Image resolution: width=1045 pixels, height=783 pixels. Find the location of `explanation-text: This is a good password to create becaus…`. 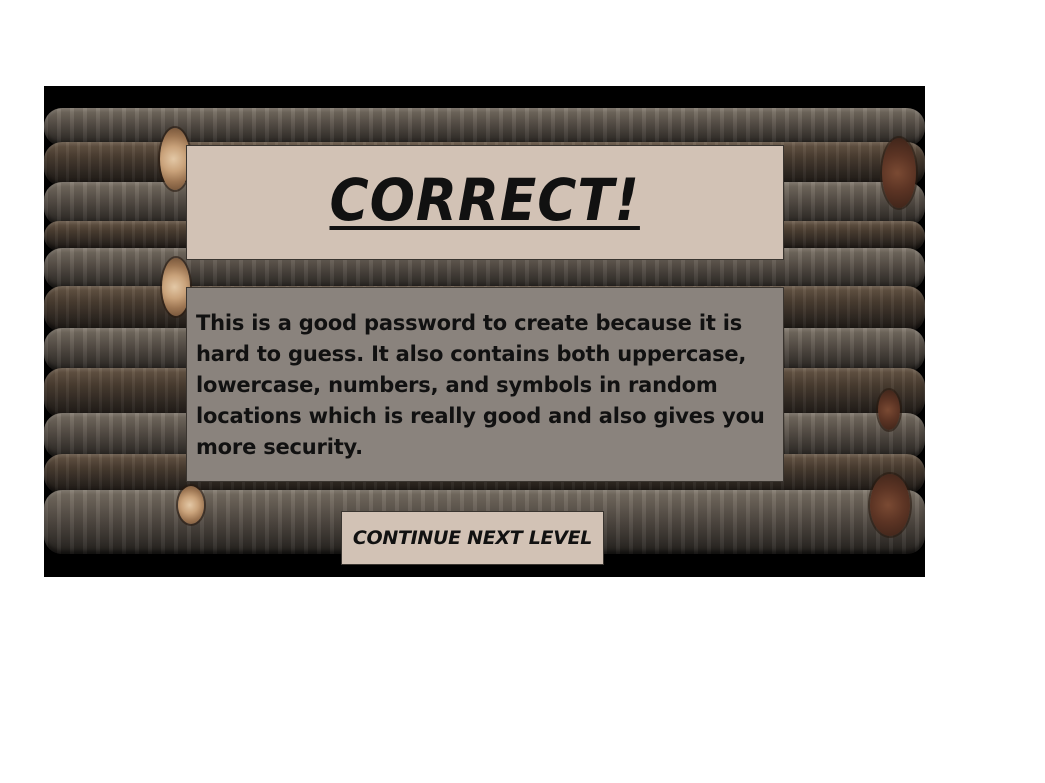

explanation-text: This is a good password to create becaus… is located at coordinates (480, 385).